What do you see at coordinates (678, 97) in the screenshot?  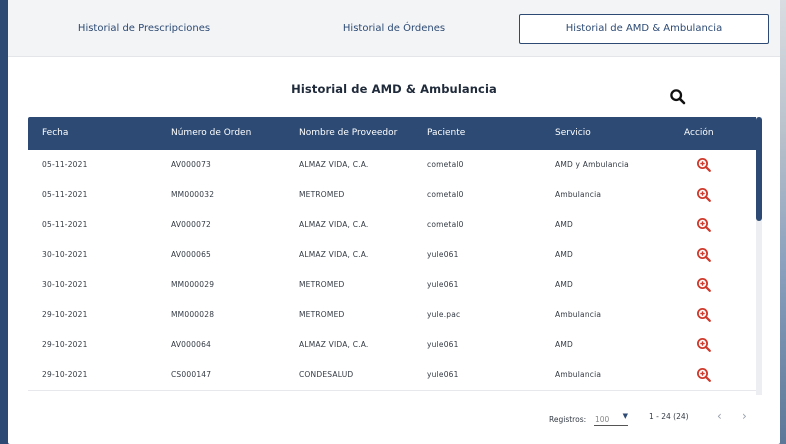 I see `search-icon` at bounding box center [678, 97].